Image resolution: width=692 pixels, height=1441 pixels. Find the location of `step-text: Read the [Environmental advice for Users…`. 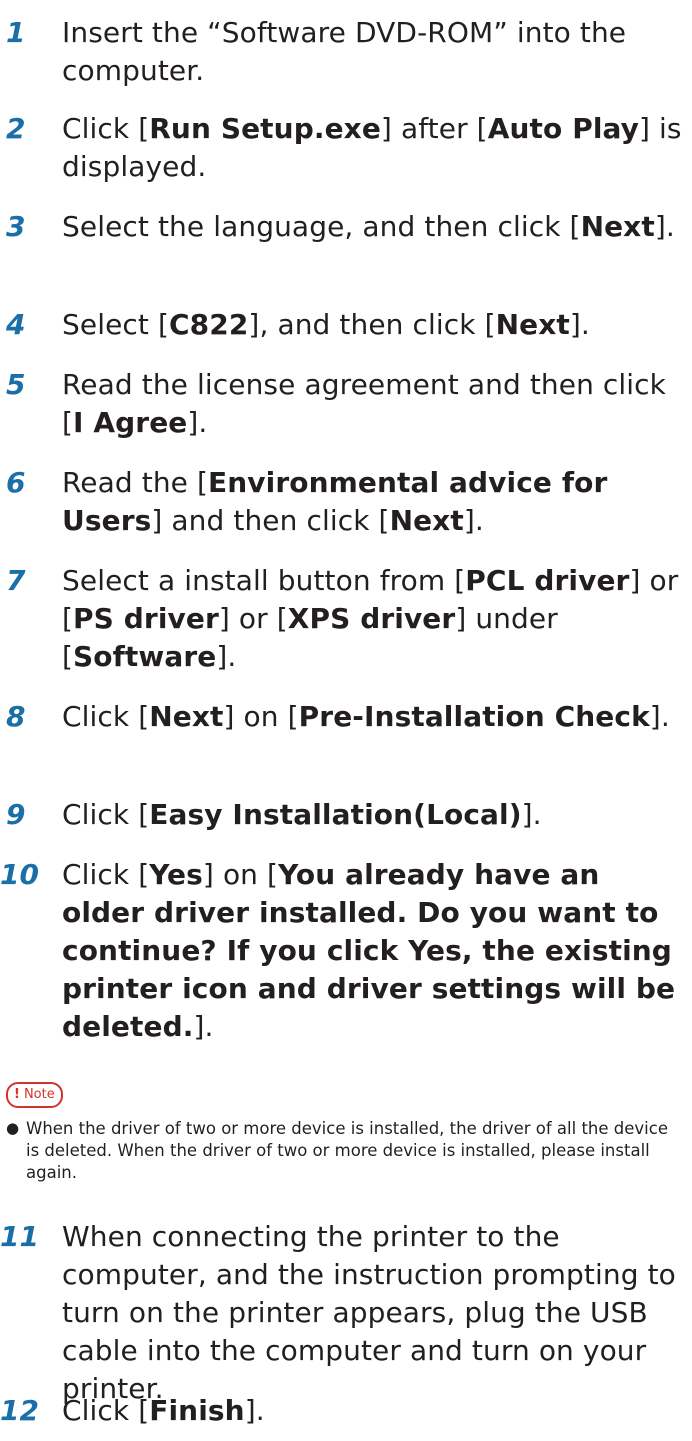

step-text: Read the [Environmental advice for Users… is located at coordinates (372, 502).